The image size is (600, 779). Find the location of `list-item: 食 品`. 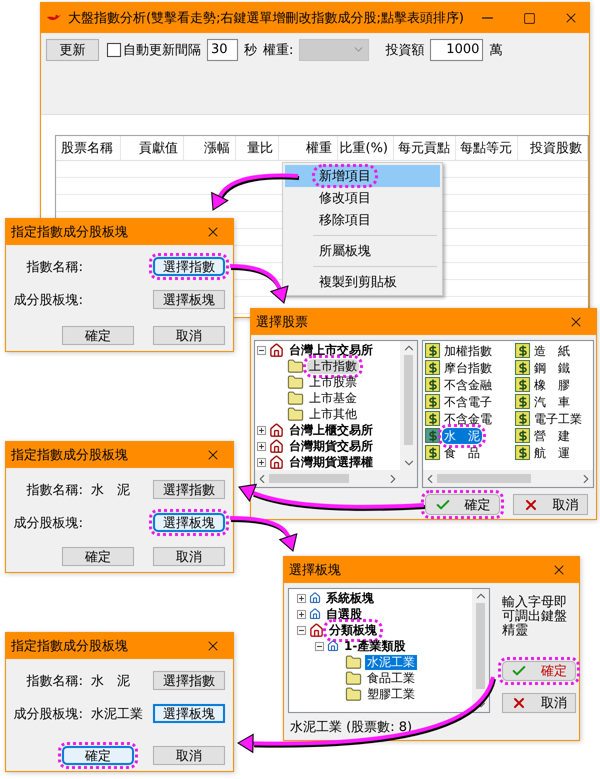

list-item: 食 品 is located at coordinates (462, 452).